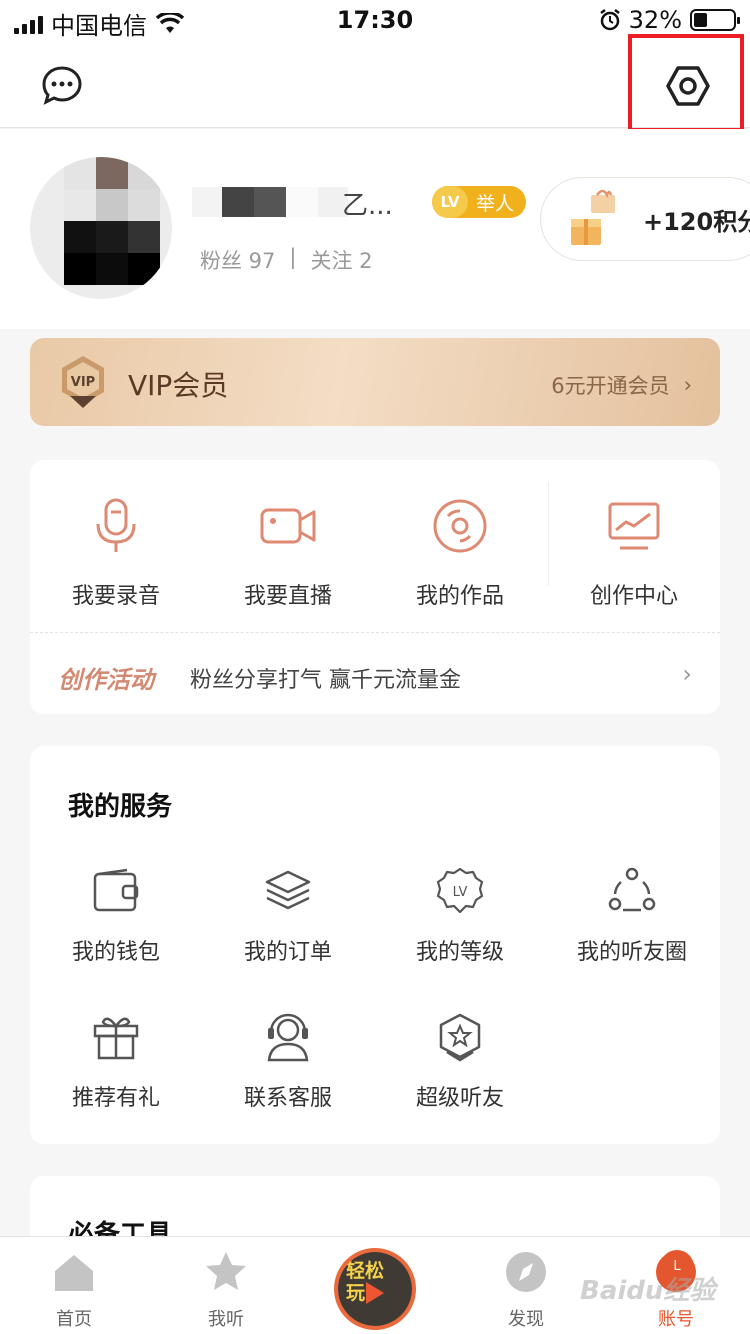 Image resolution: width=750 pixels, height=1334 pixels. What do you see at coordinates (116, 1062) in the screenshot?
I see `referral-gift-button: 推荐有礼` at bounding box center [116, 1062].